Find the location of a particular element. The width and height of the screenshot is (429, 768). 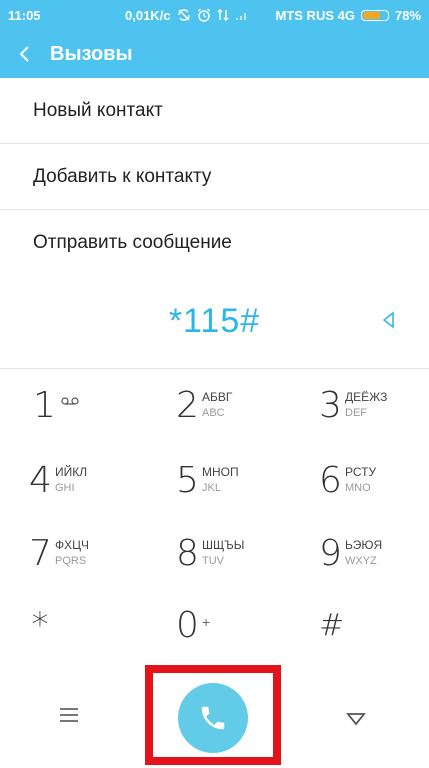

menu-item-new-contact: Новый контакт is located at coordinates (214, 111).